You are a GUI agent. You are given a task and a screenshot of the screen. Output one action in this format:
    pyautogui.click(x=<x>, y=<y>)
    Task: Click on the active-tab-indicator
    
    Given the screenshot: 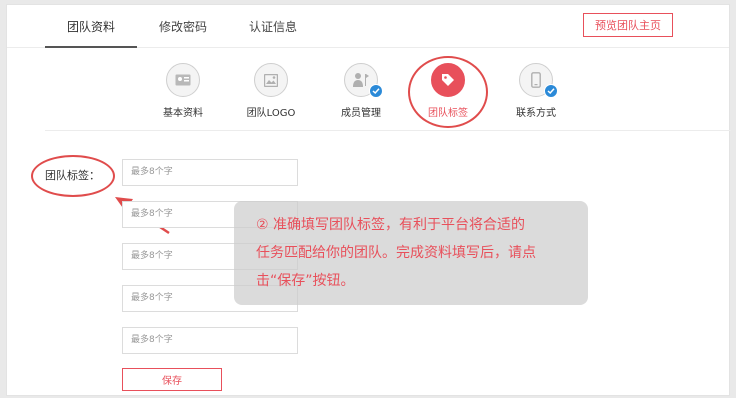 What is the action you would take?
    pyautogui.click(x=91, y=47)
    